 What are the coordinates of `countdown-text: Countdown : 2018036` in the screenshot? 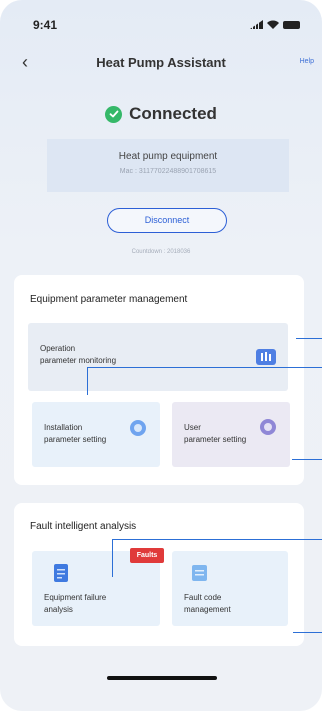 It's located at (161, 252).